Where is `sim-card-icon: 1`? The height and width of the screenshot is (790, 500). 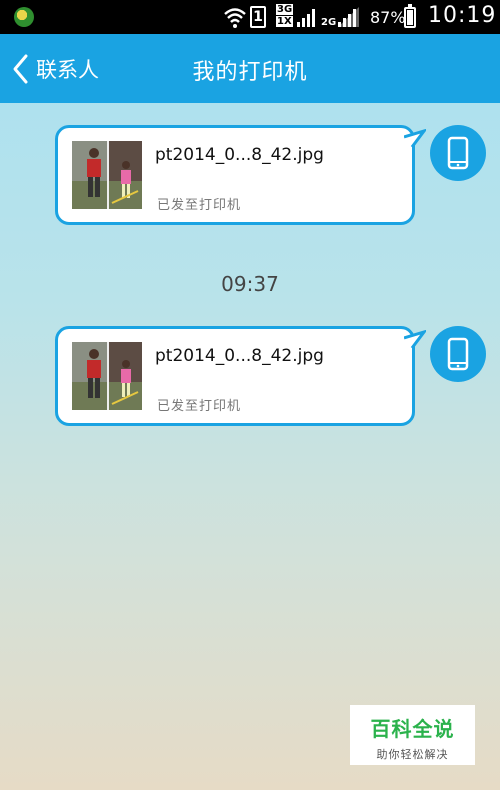 sim-card-icon: 1 is located at coordinates (258, 17).